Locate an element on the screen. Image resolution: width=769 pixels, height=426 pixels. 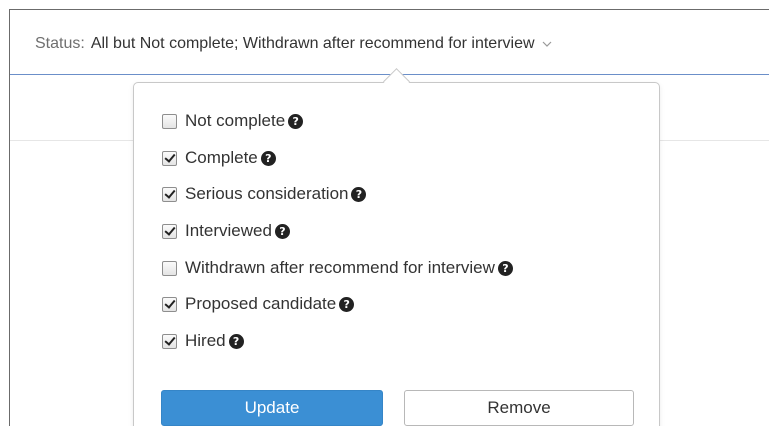
checkbox-complete is located at coordinates (169, 158).